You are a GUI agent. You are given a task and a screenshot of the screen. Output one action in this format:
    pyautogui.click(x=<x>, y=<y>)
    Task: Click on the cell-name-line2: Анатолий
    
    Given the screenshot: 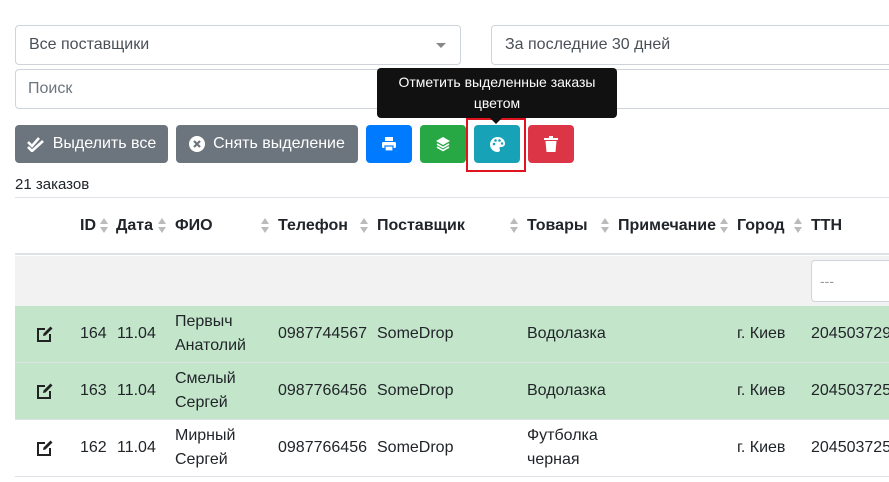 What is the action you would take?
    pyautogui.click(x=210, y=345)
    